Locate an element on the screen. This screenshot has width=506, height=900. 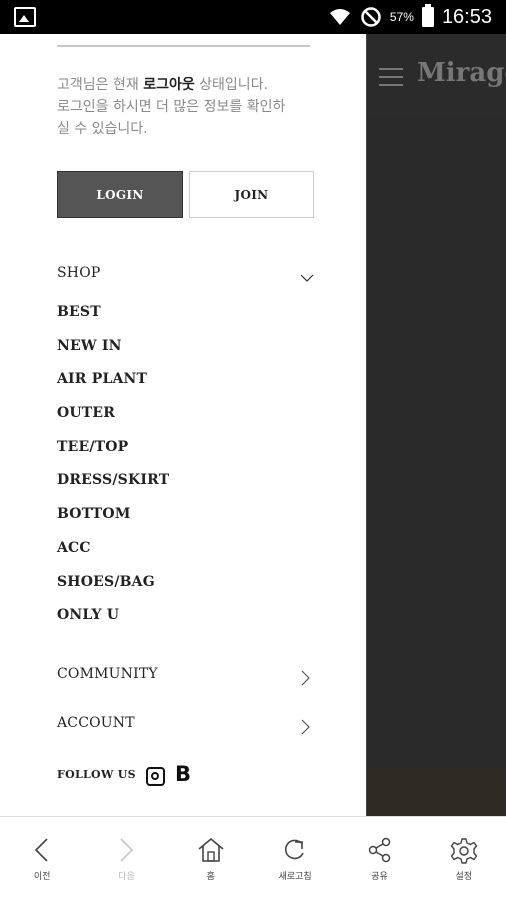
battery-percent: 57% is located at coordinates (401, 17).